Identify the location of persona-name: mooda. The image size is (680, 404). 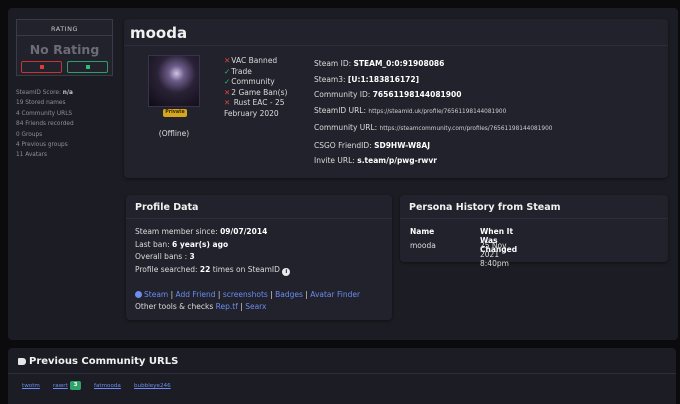
(423, 245).